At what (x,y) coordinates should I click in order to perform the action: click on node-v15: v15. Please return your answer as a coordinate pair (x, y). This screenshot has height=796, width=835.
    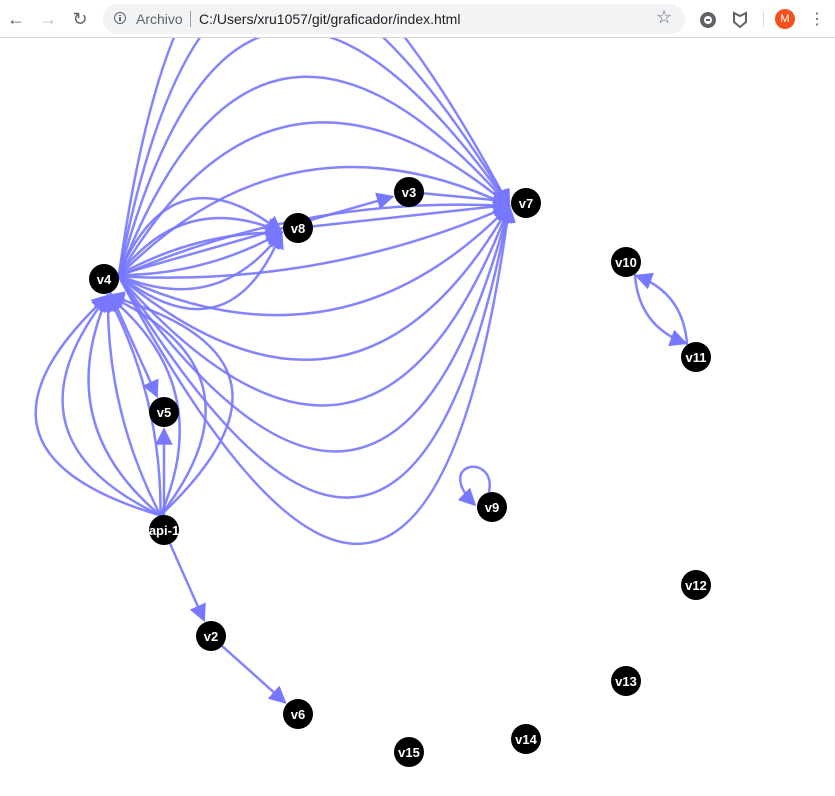
    Looking at the image, I should click on (409, 752).